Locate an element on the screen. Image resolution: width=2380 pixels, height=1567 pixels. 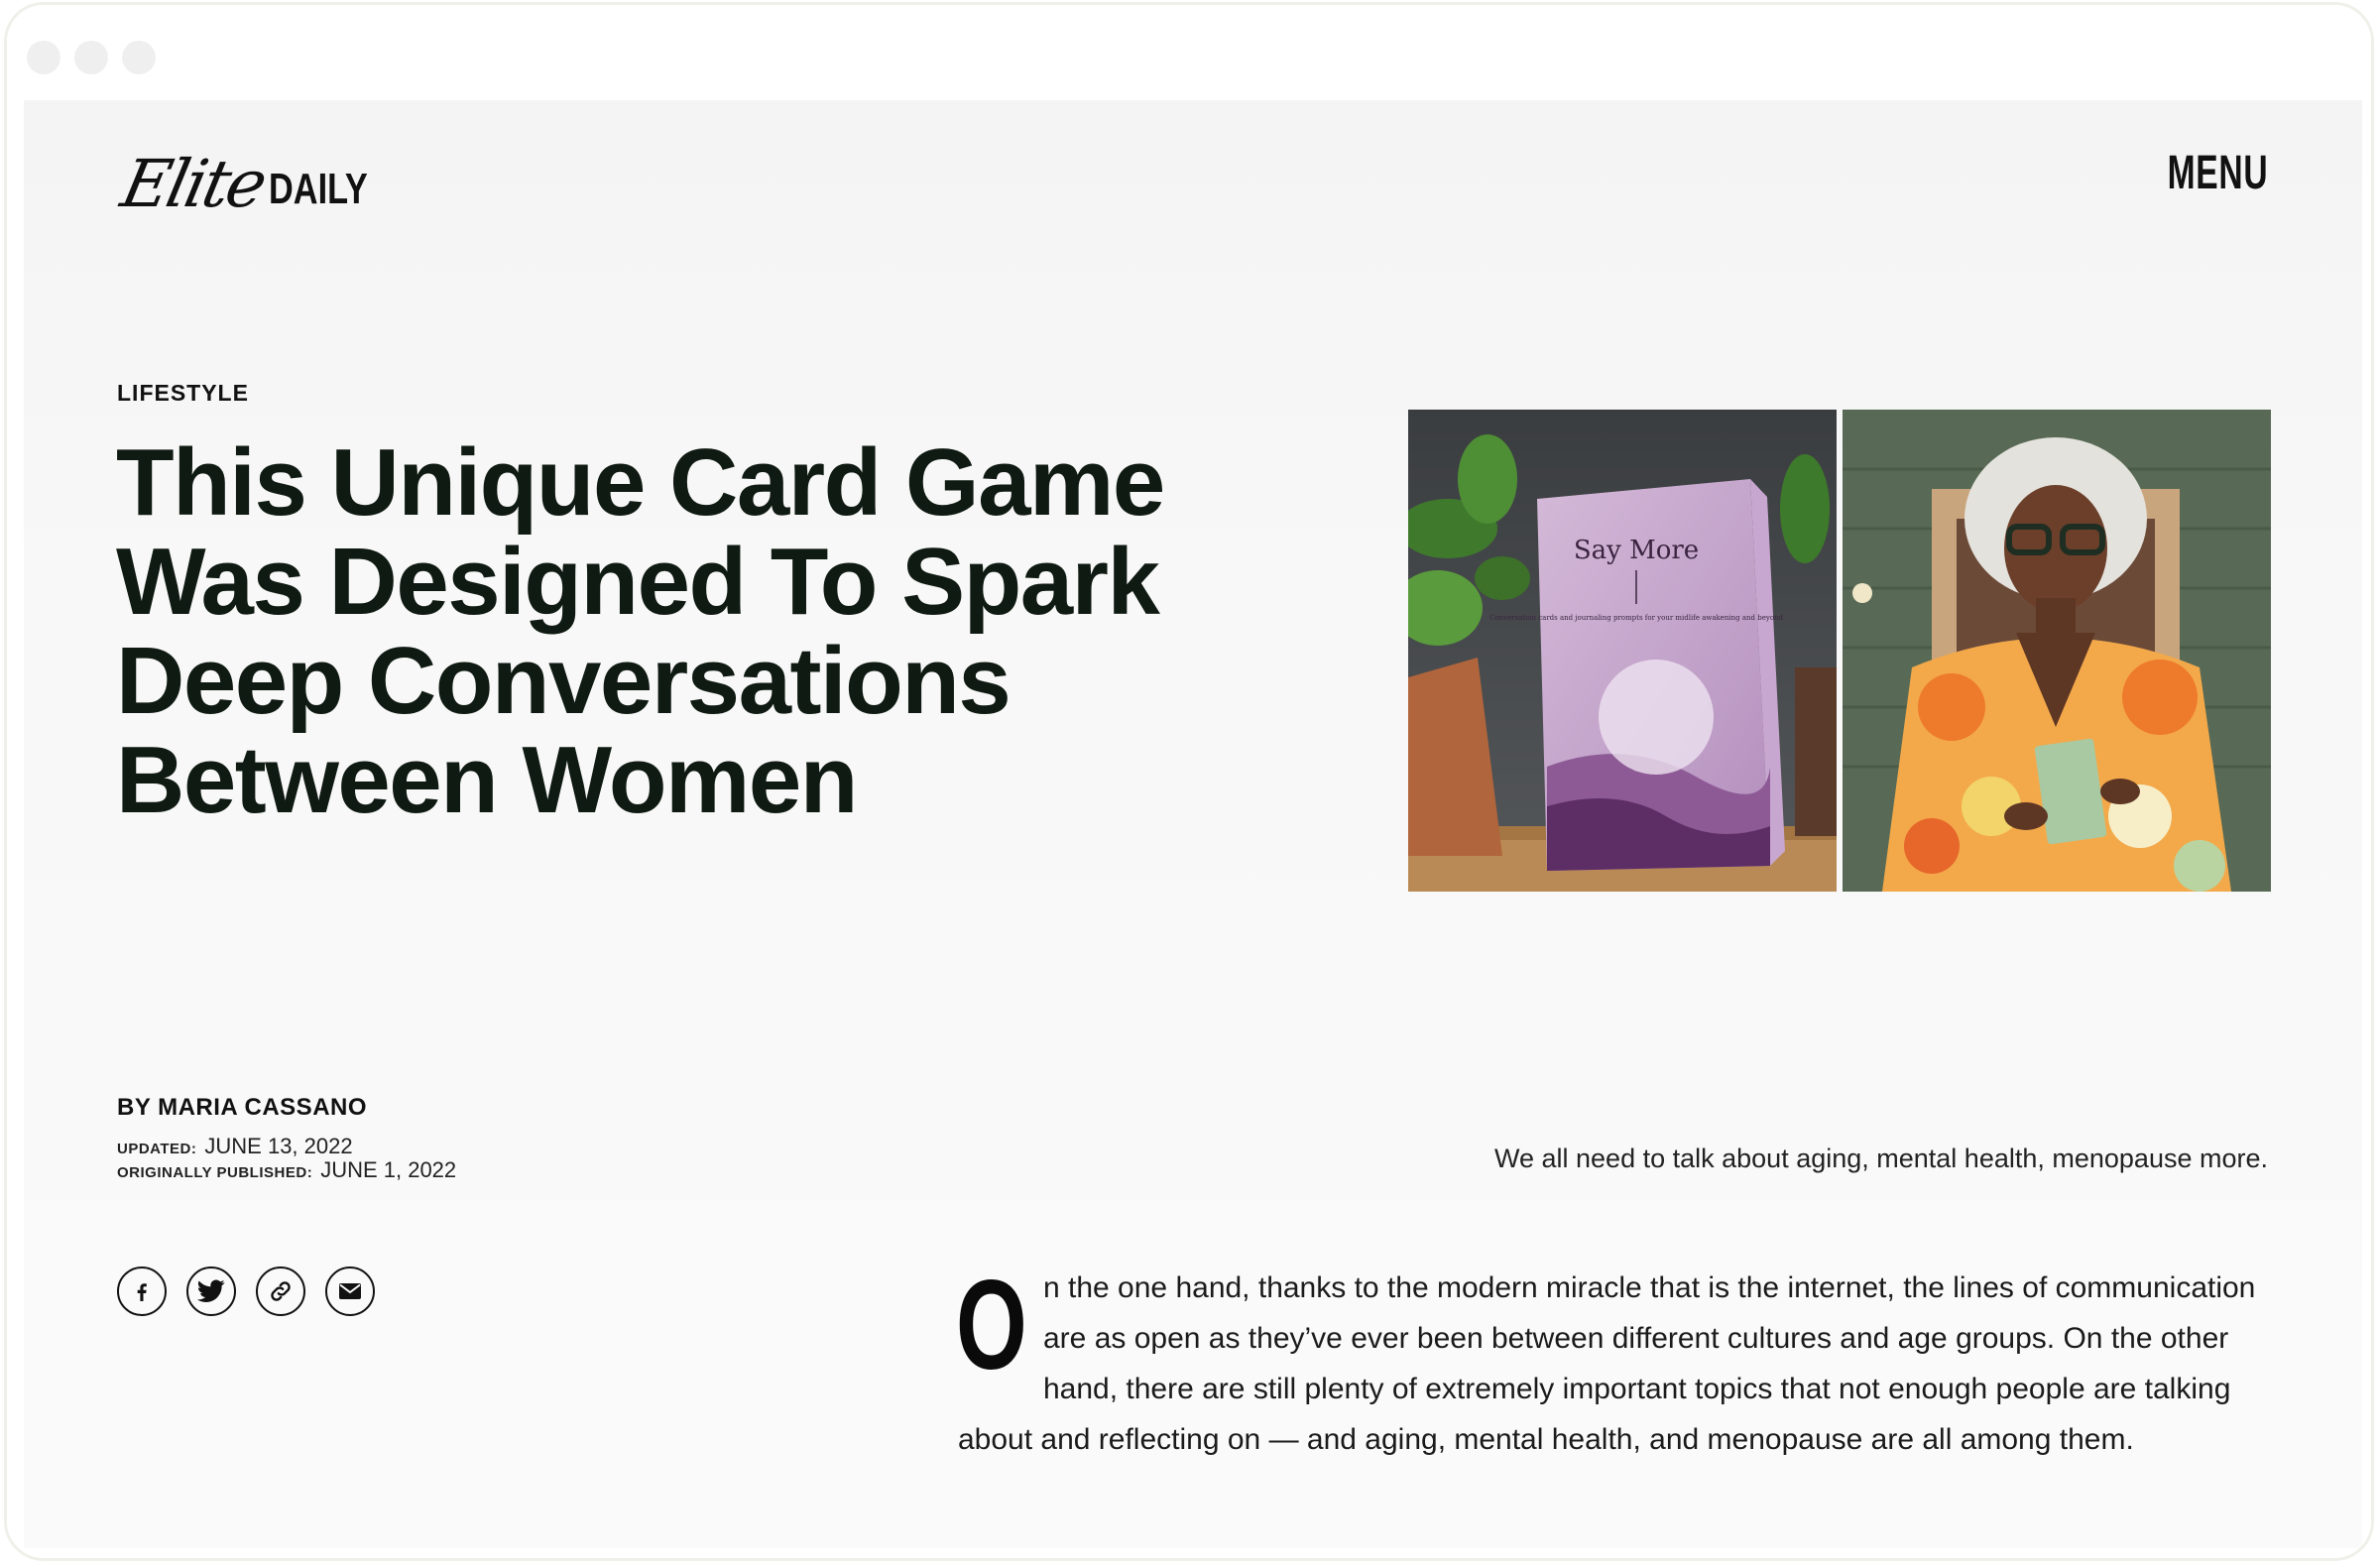
twitter-icon is located at coordinates (211, 1290).